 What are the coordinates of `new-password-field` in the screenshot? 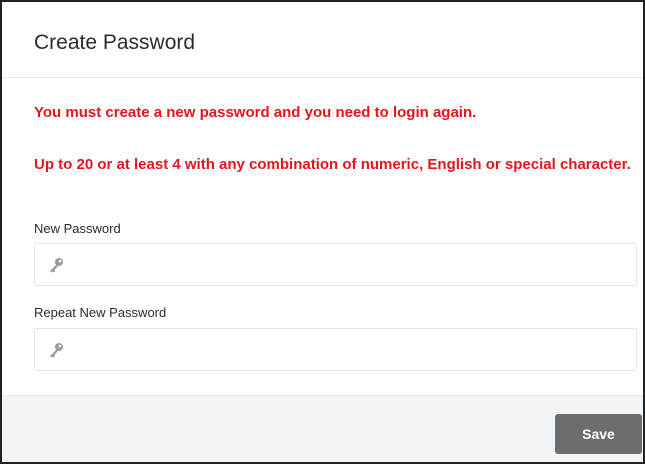 It's located at (335, 264).